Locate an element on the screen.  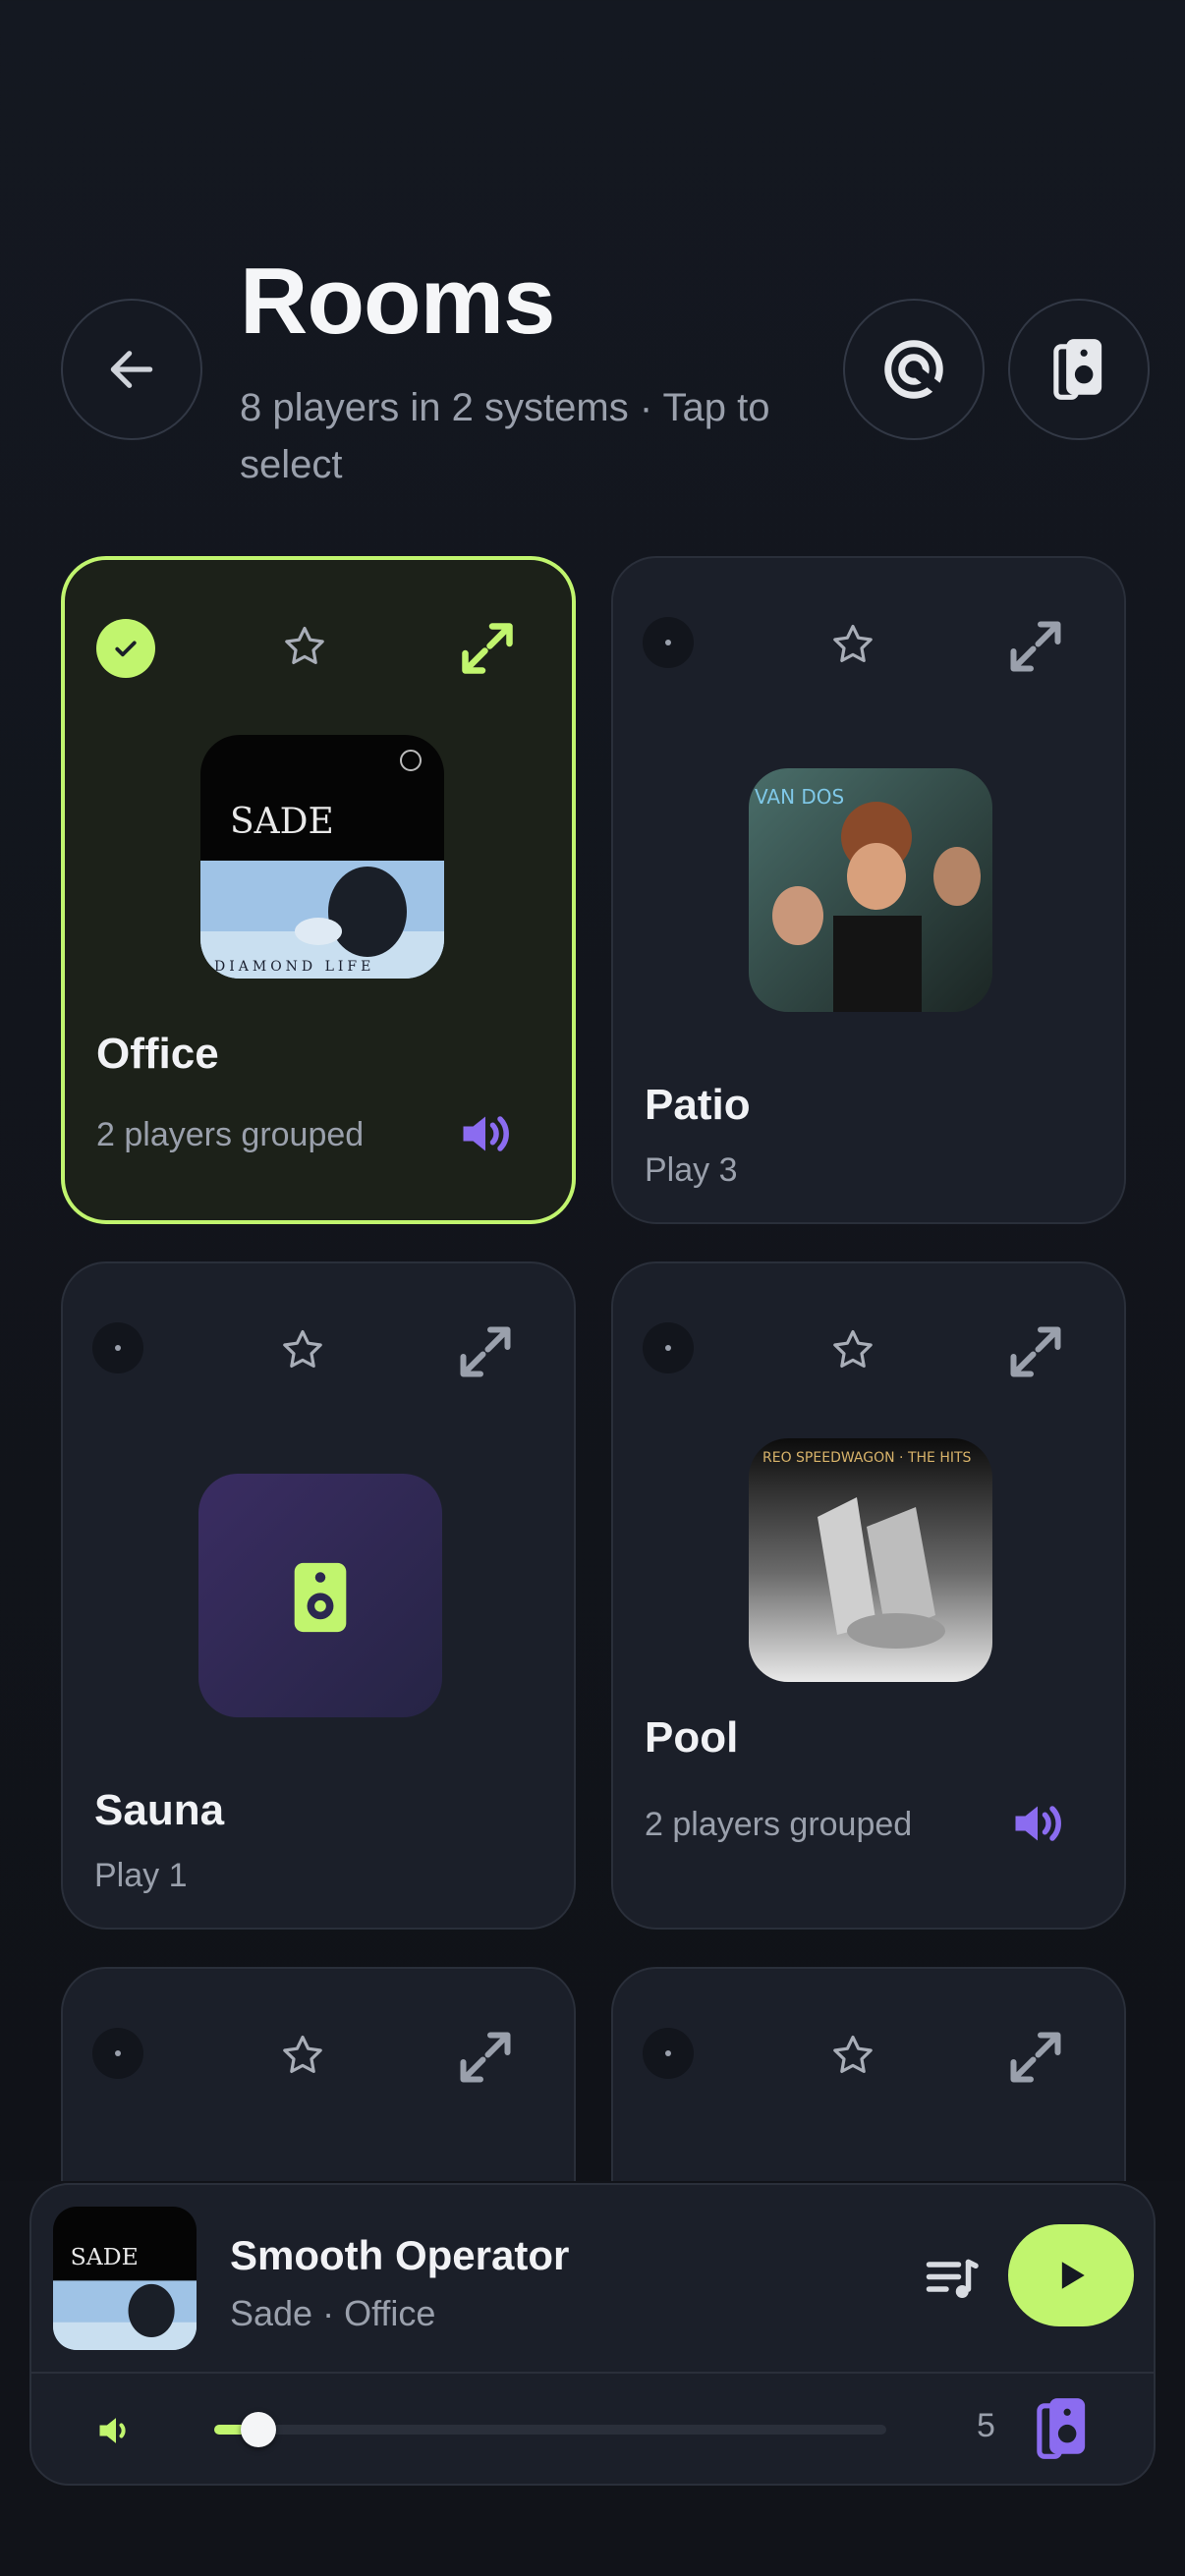
volume-slider is located at coordinates (550, 2429).